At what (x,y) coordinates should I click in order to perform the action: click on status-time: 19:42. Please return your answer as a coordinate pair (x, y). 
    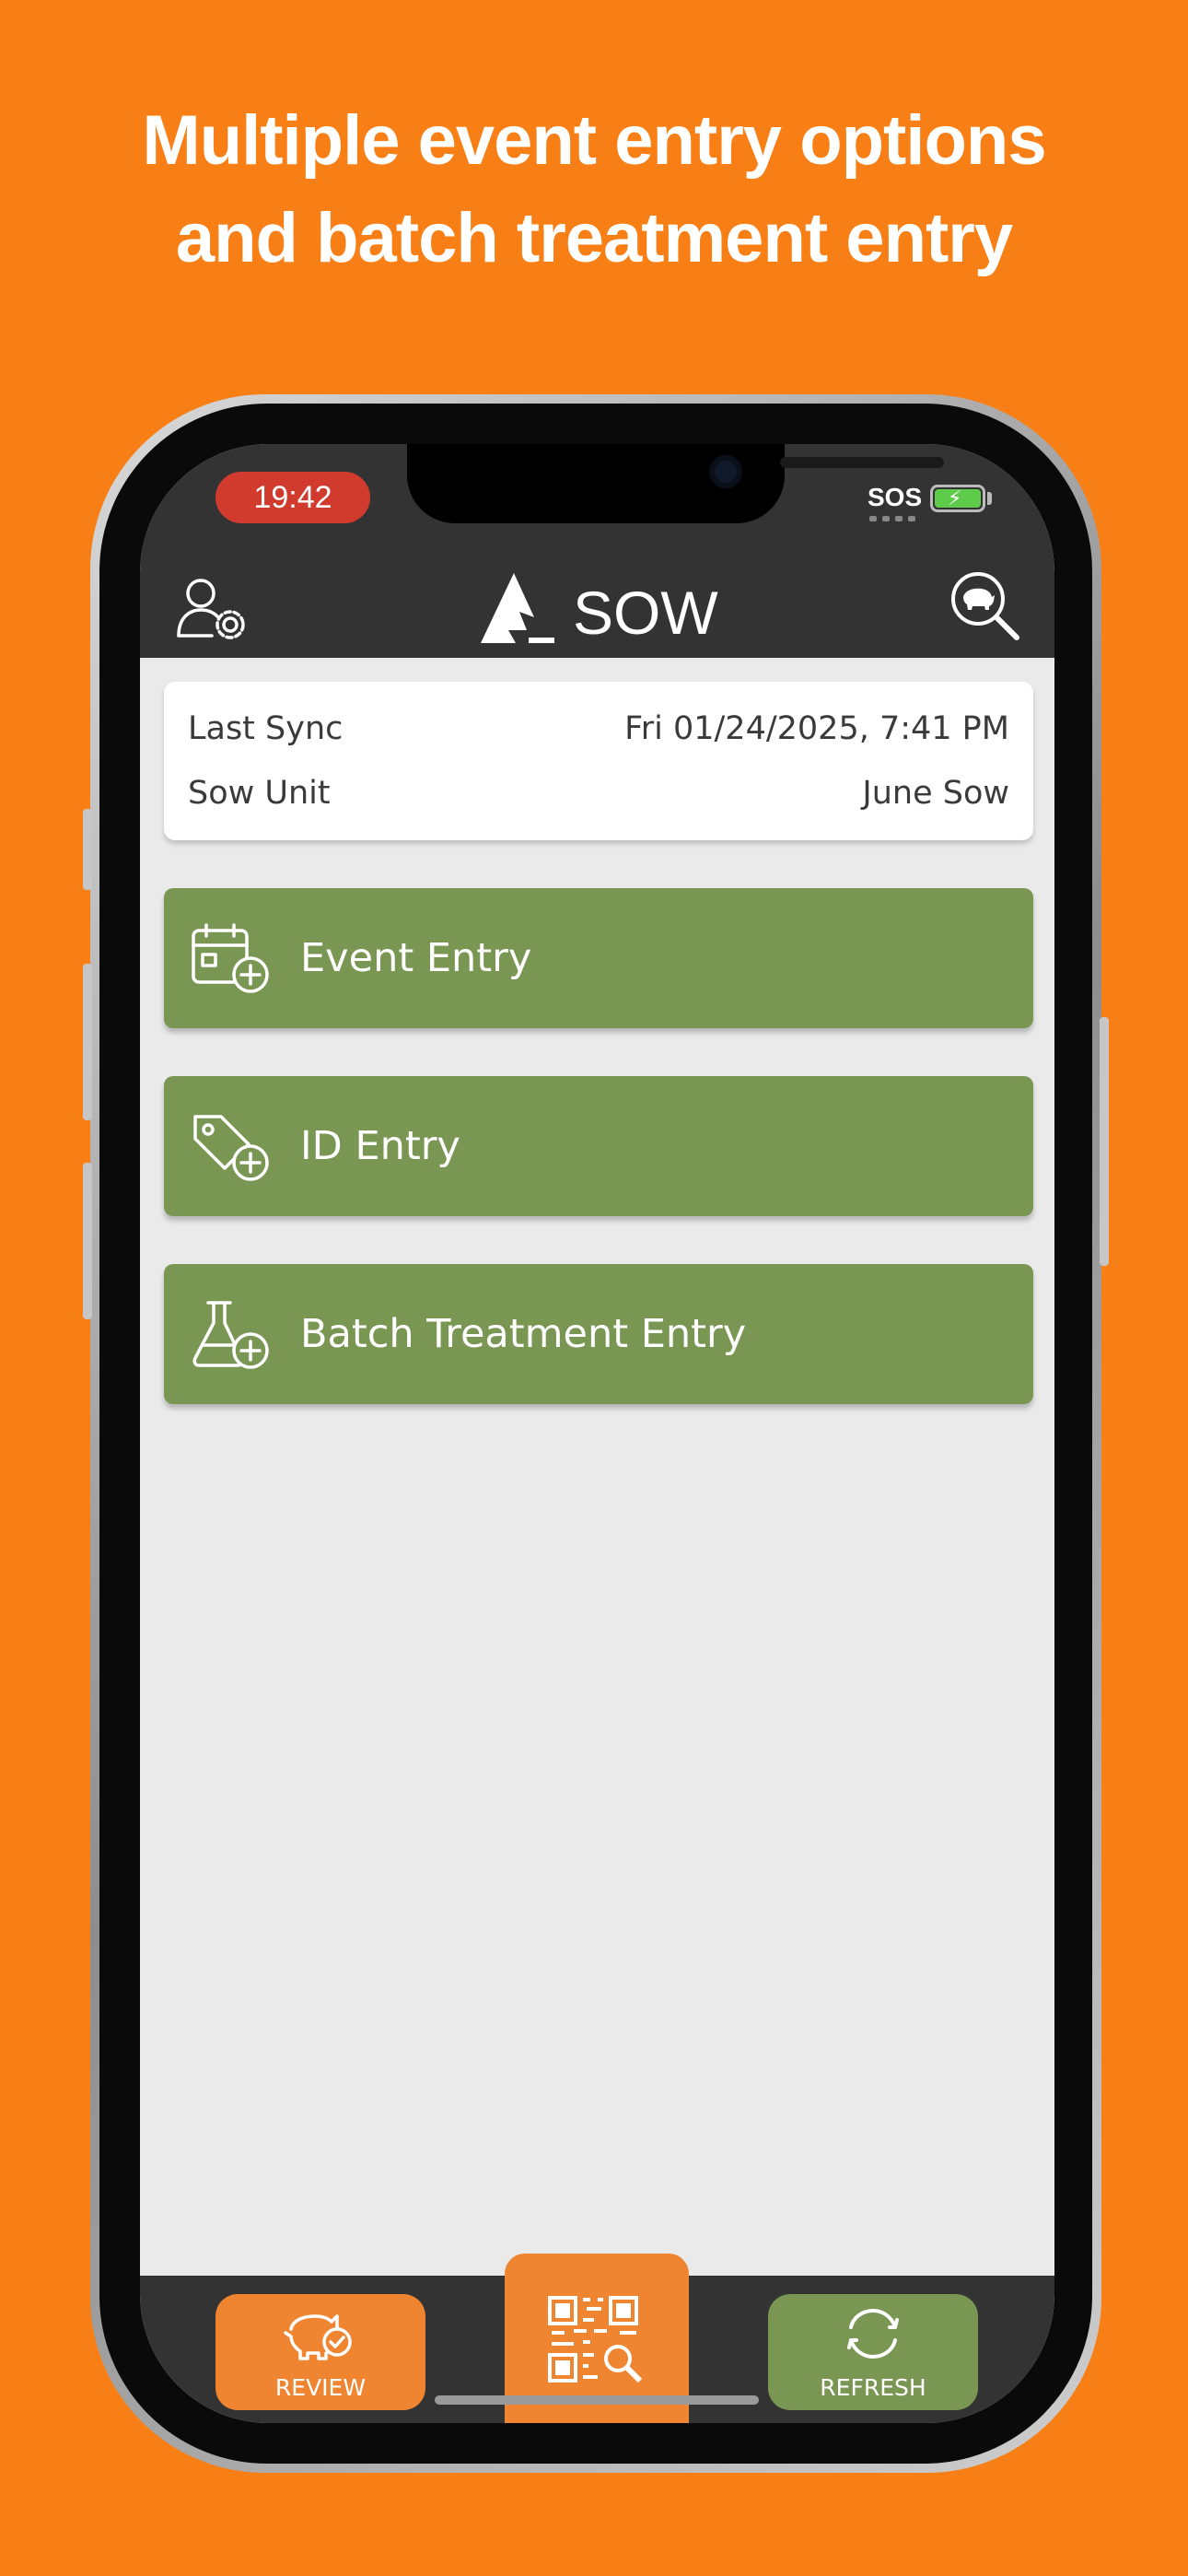
    Looking at the image, I should click on (292, 497).